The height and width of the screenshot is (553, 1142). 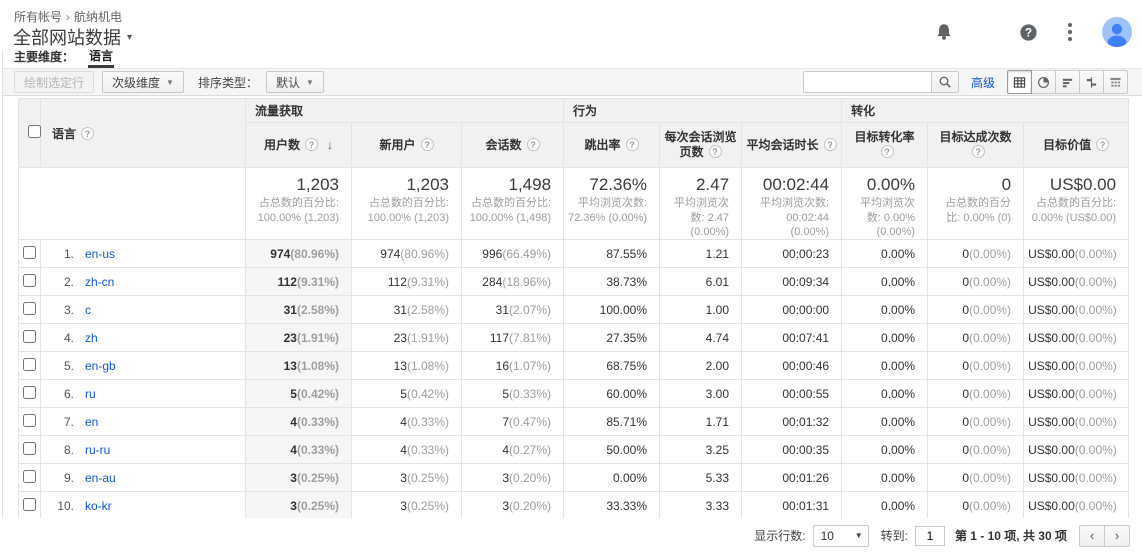 I want to click on column-header-sessions: 会话数?, so click(x=512, y=145).